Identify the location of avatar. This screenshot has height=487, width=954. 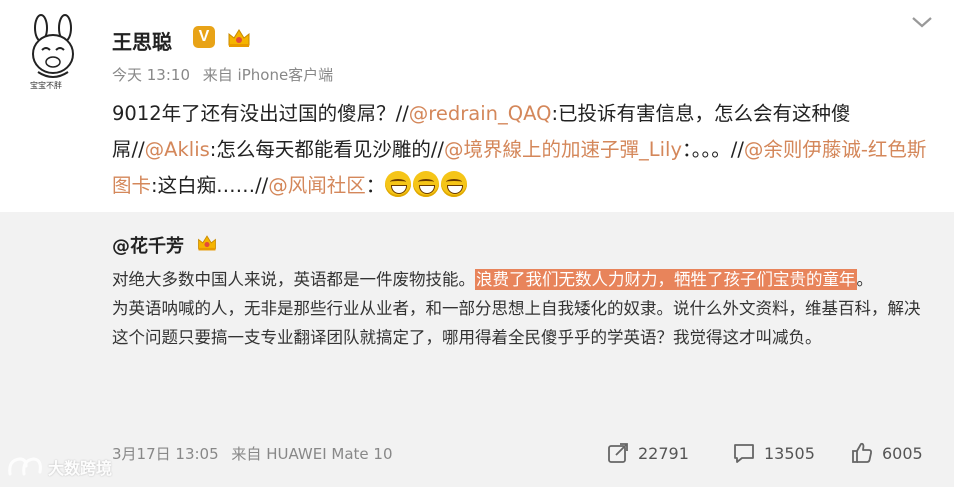
(55, 51).